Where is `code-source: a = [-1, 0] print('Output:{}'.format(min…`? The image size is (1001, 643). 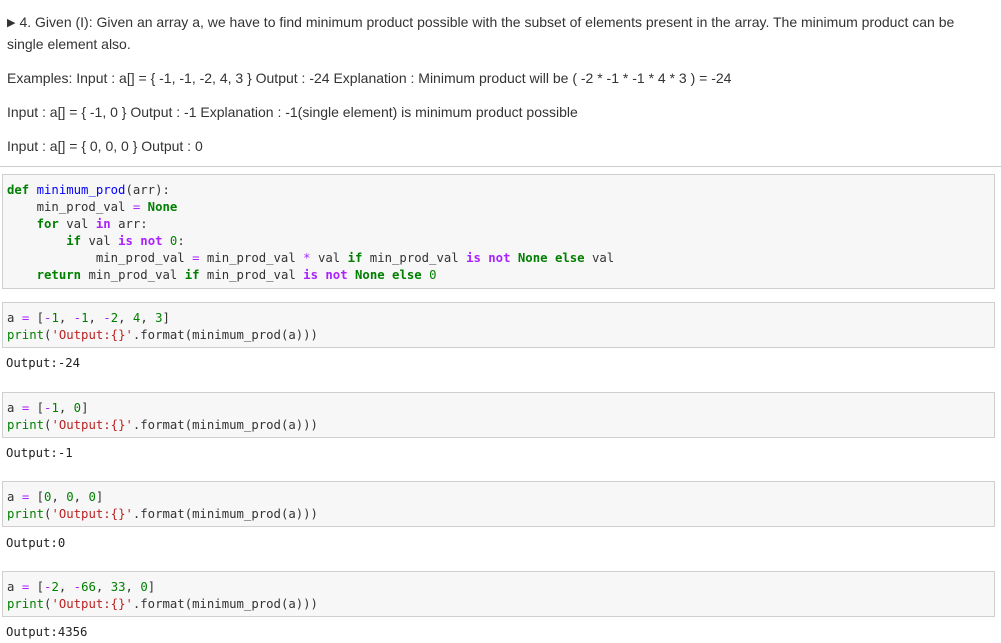 code-source: a = [-1, 0] print('Output:{}'.format(min… is located at coordinates (498, 413).